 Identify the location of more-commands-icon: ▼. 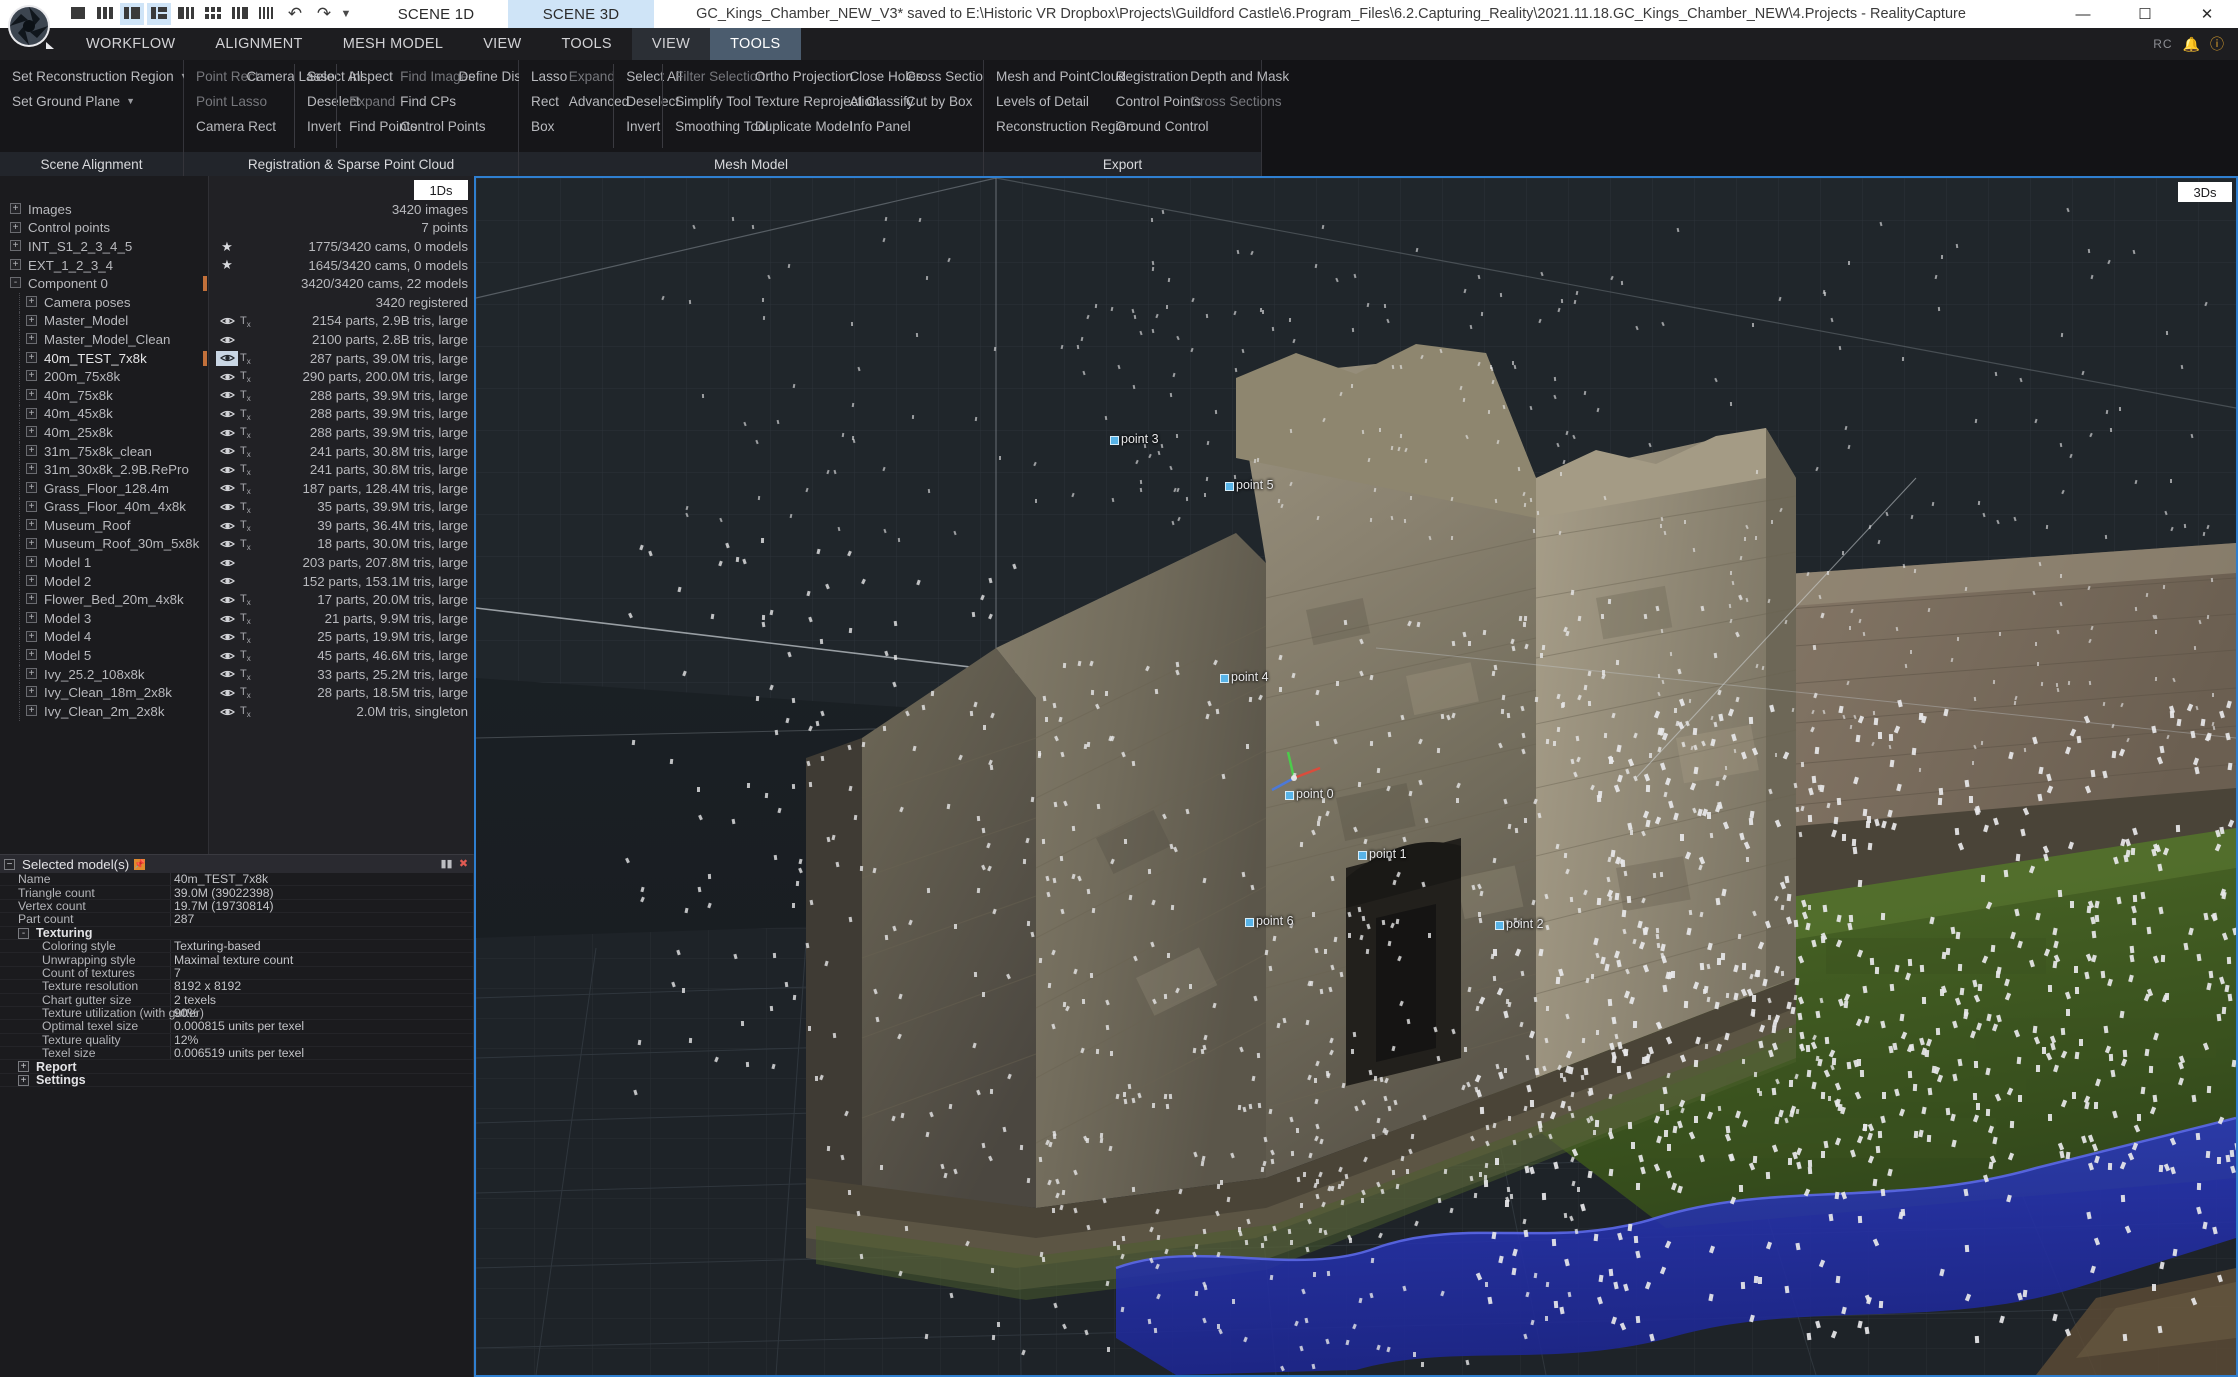
(346, 14).